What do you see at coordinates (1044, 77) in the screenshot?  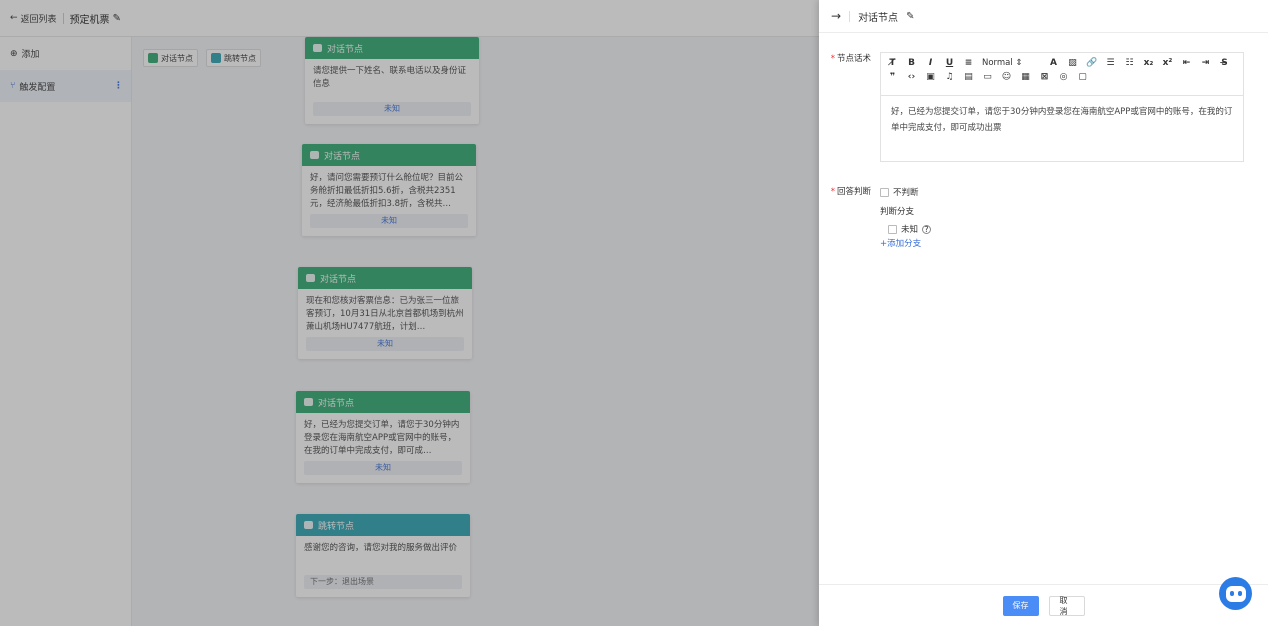 I see `close-box-icon: ⊠` at bounding box center [1044, 77].